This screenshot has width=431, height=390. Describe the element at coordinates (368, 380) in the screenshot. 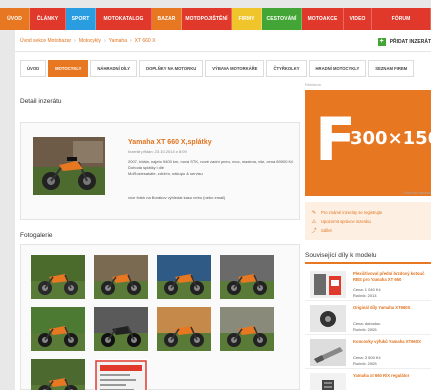

I see `related-item: Yamaha xt 660 R/X regulátorCena: 500 Kč` at that location.